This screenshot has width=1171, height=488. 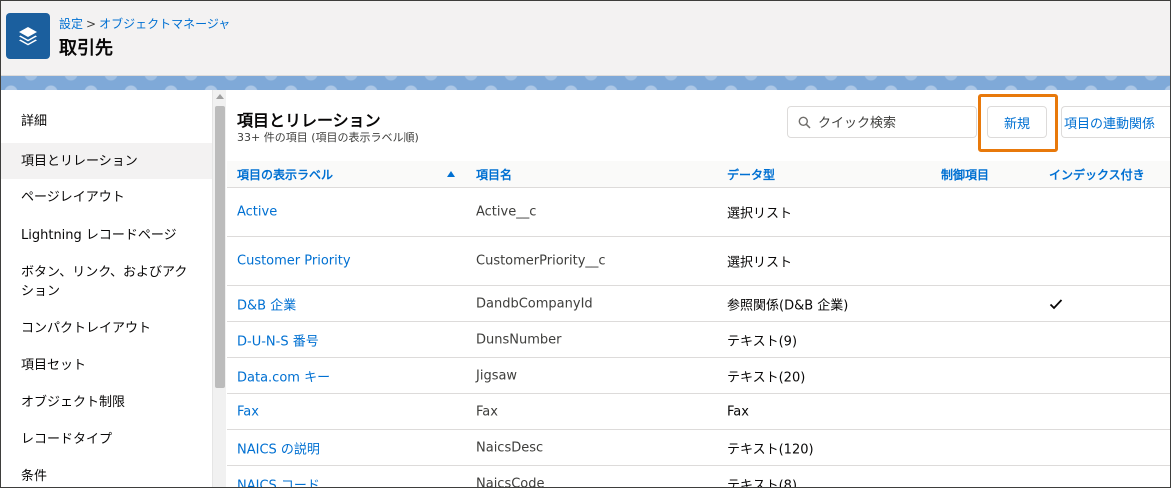 I want to click on sidebar-item-label: 条件, so click(x=34, y=476).